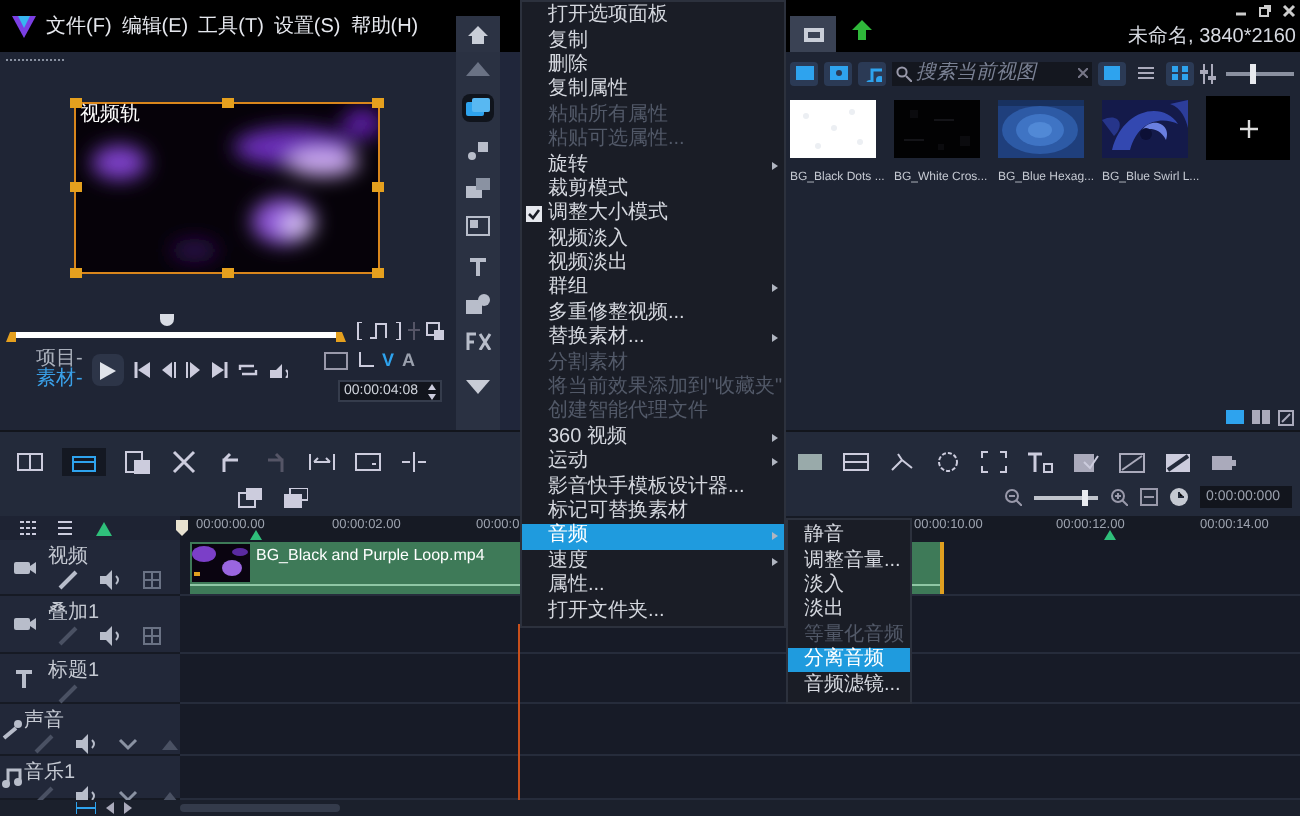 The image size is (1300, 816). What do you see at coordinates (110, 116) in the screenshot?
I see `preview-label: 视频轨` at bounding box center [110, 116].